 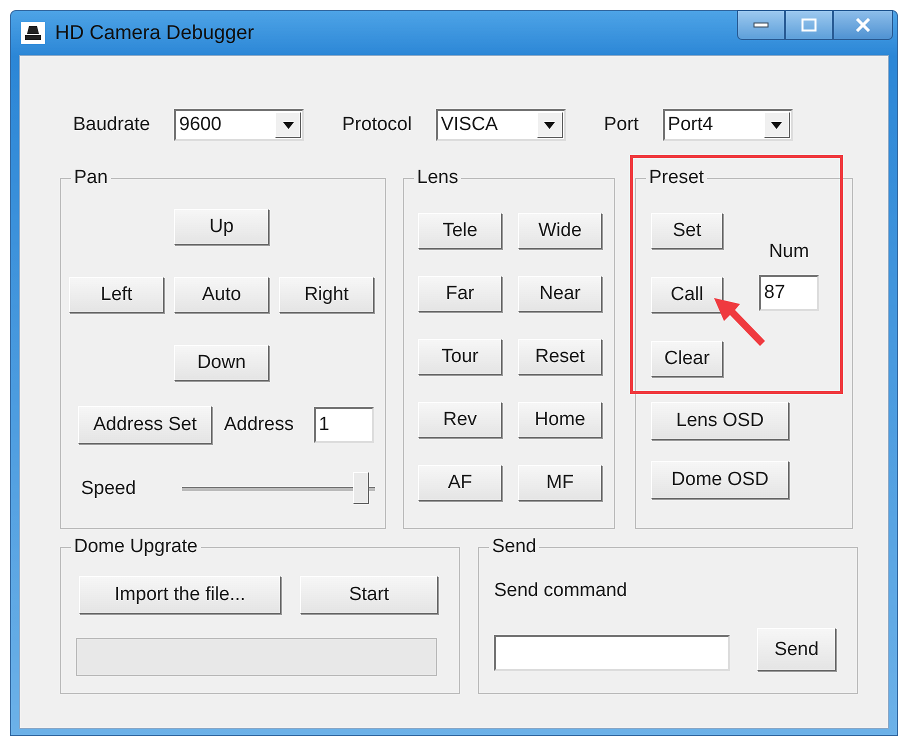 I want to click on button: Near, so click(x=560, y=294).